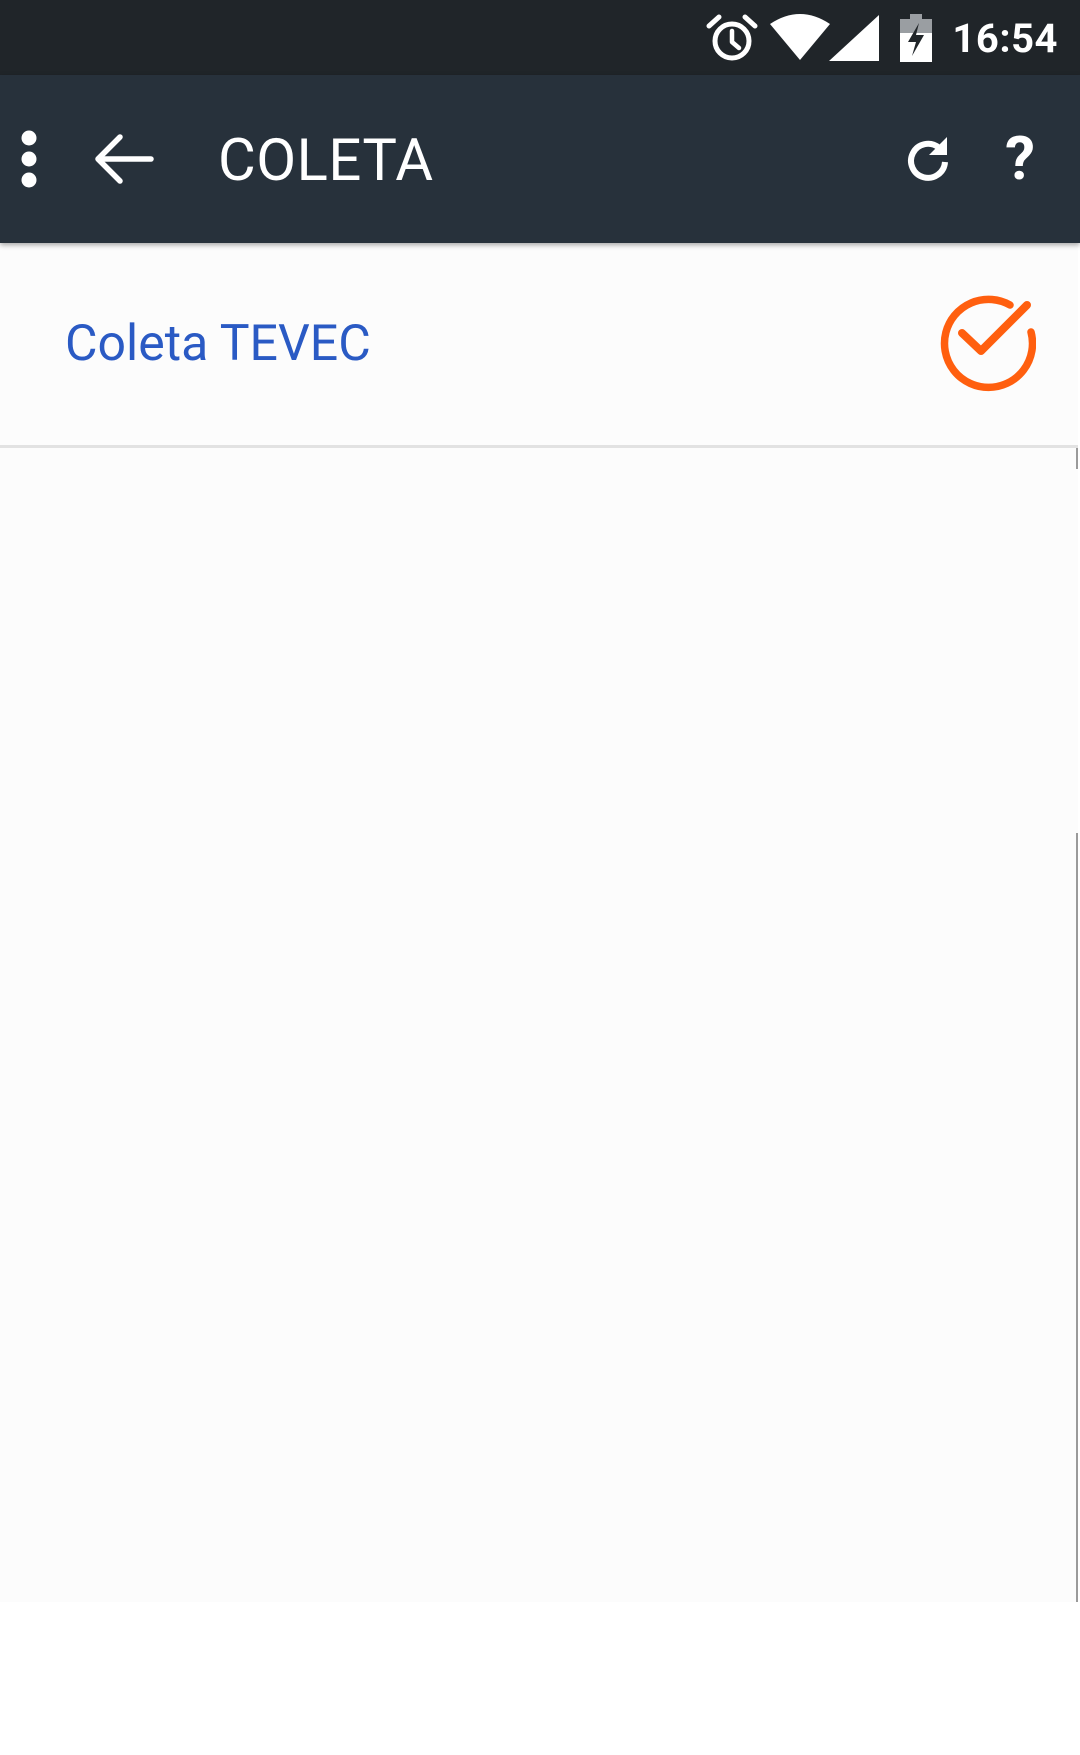 This screenshot has height=1755, width=1080. I want to click on page-title: COLETA, so click(326, 161).